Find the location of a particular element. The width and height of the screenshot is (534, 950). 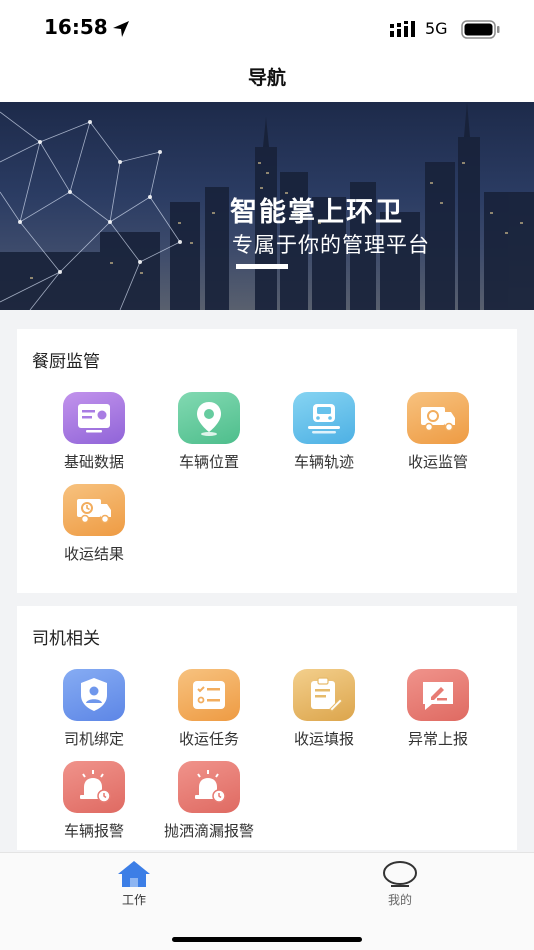

driver-shield-icon is located at coordinates (94, 694).